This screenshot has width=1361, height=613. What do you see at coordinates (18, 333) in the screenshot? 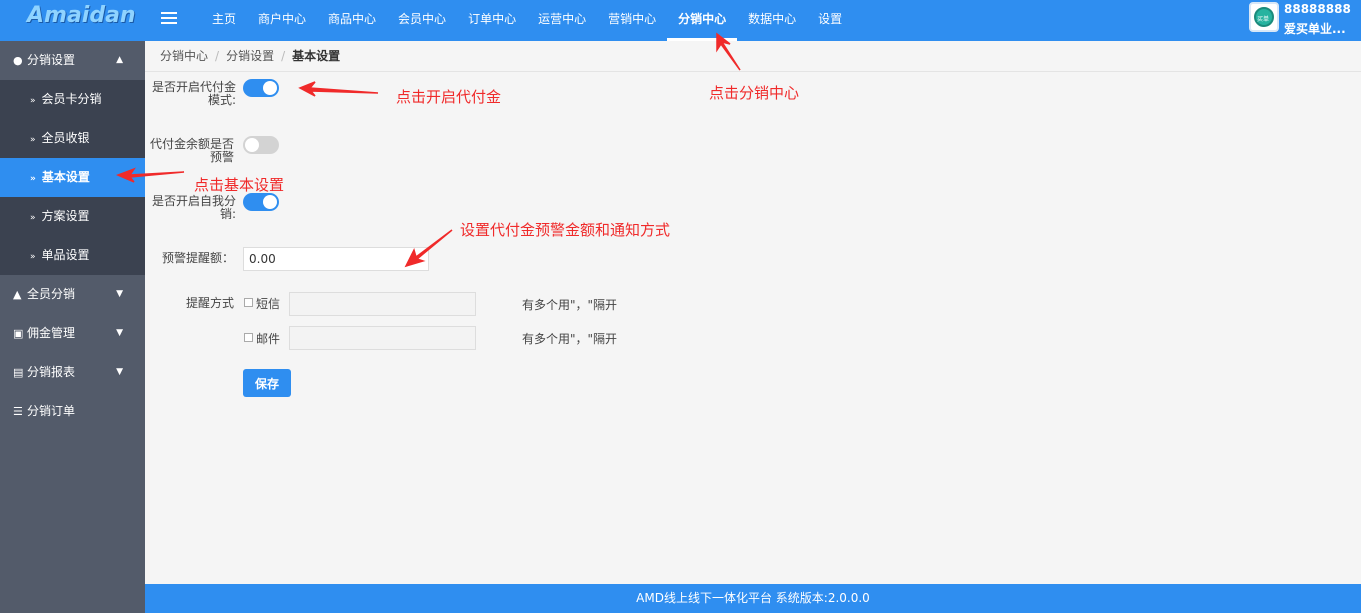
I see `database-icon: ▣` at bounding box center [18, 333].